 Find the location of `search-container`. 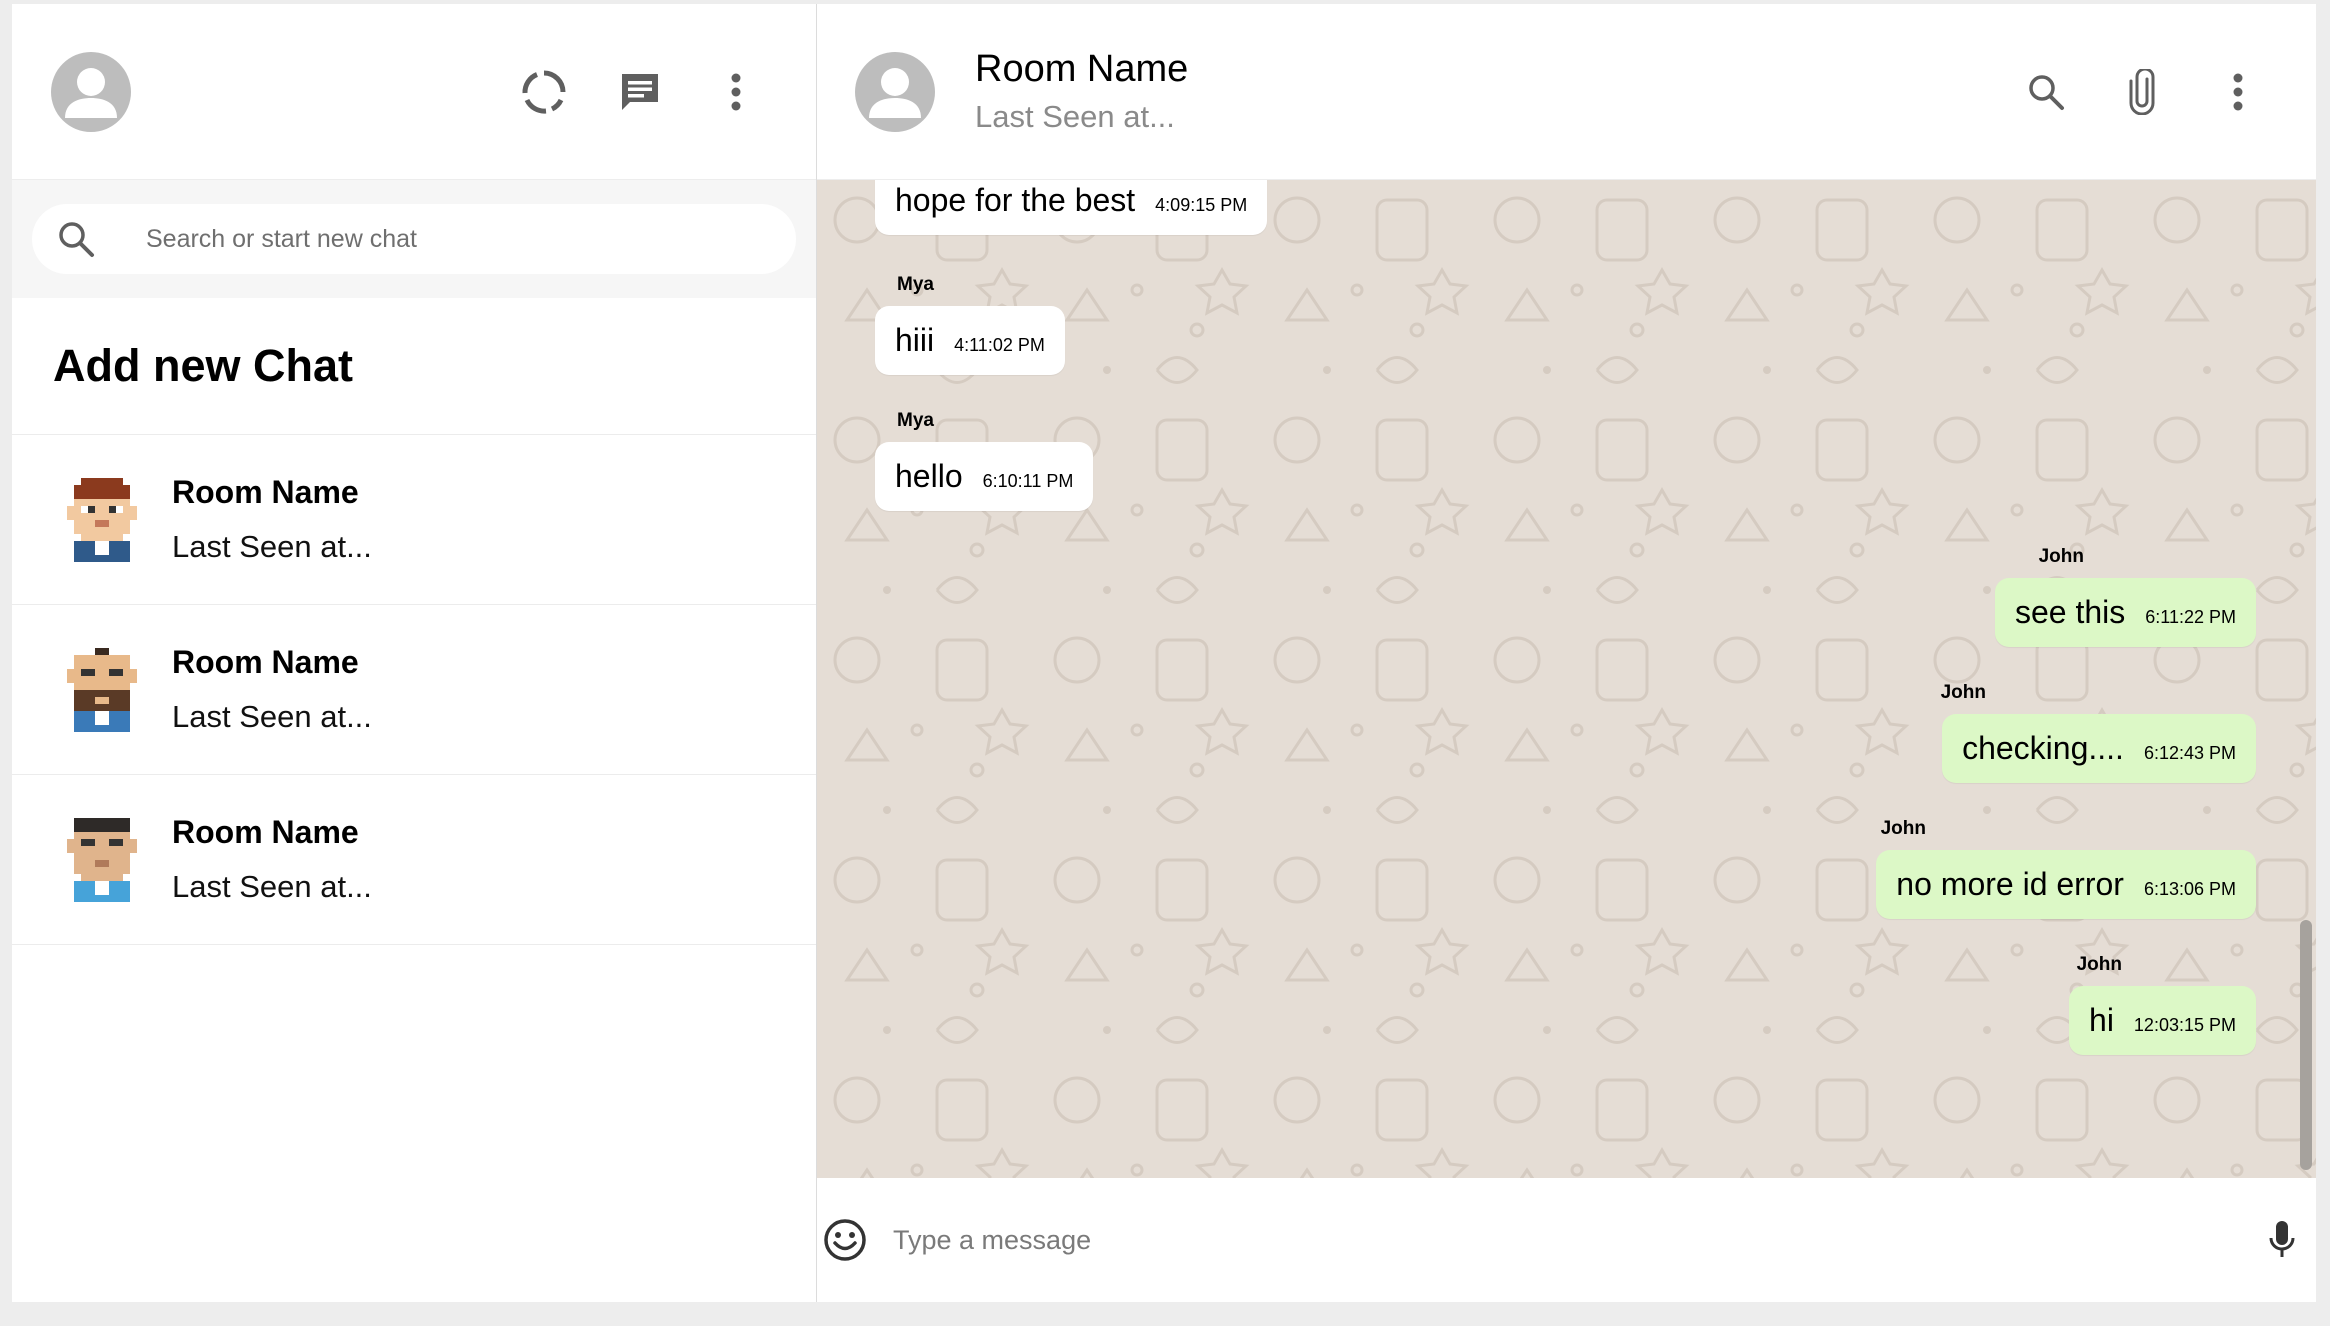

search-container is located at coordinates (414, 239).